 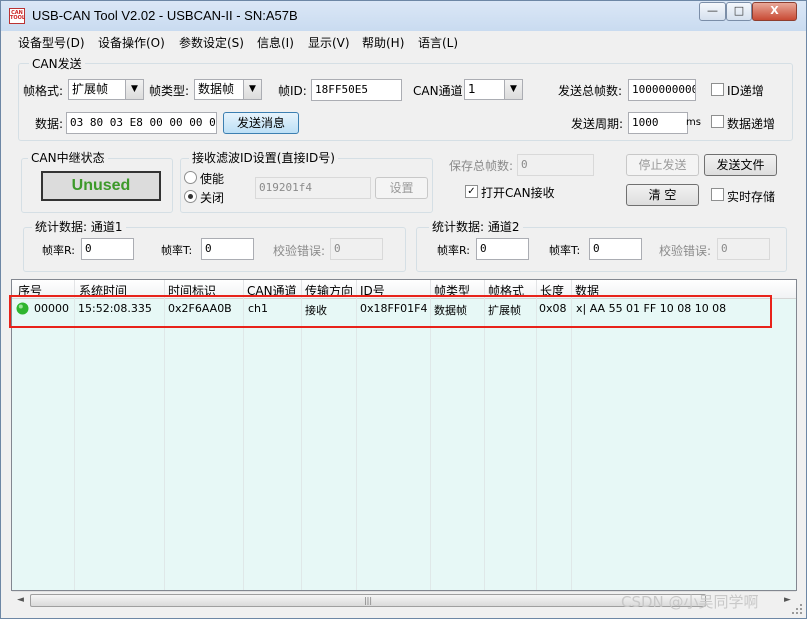 I want to click on relay-status-indicator: Unused, so click(x=101, y=186).